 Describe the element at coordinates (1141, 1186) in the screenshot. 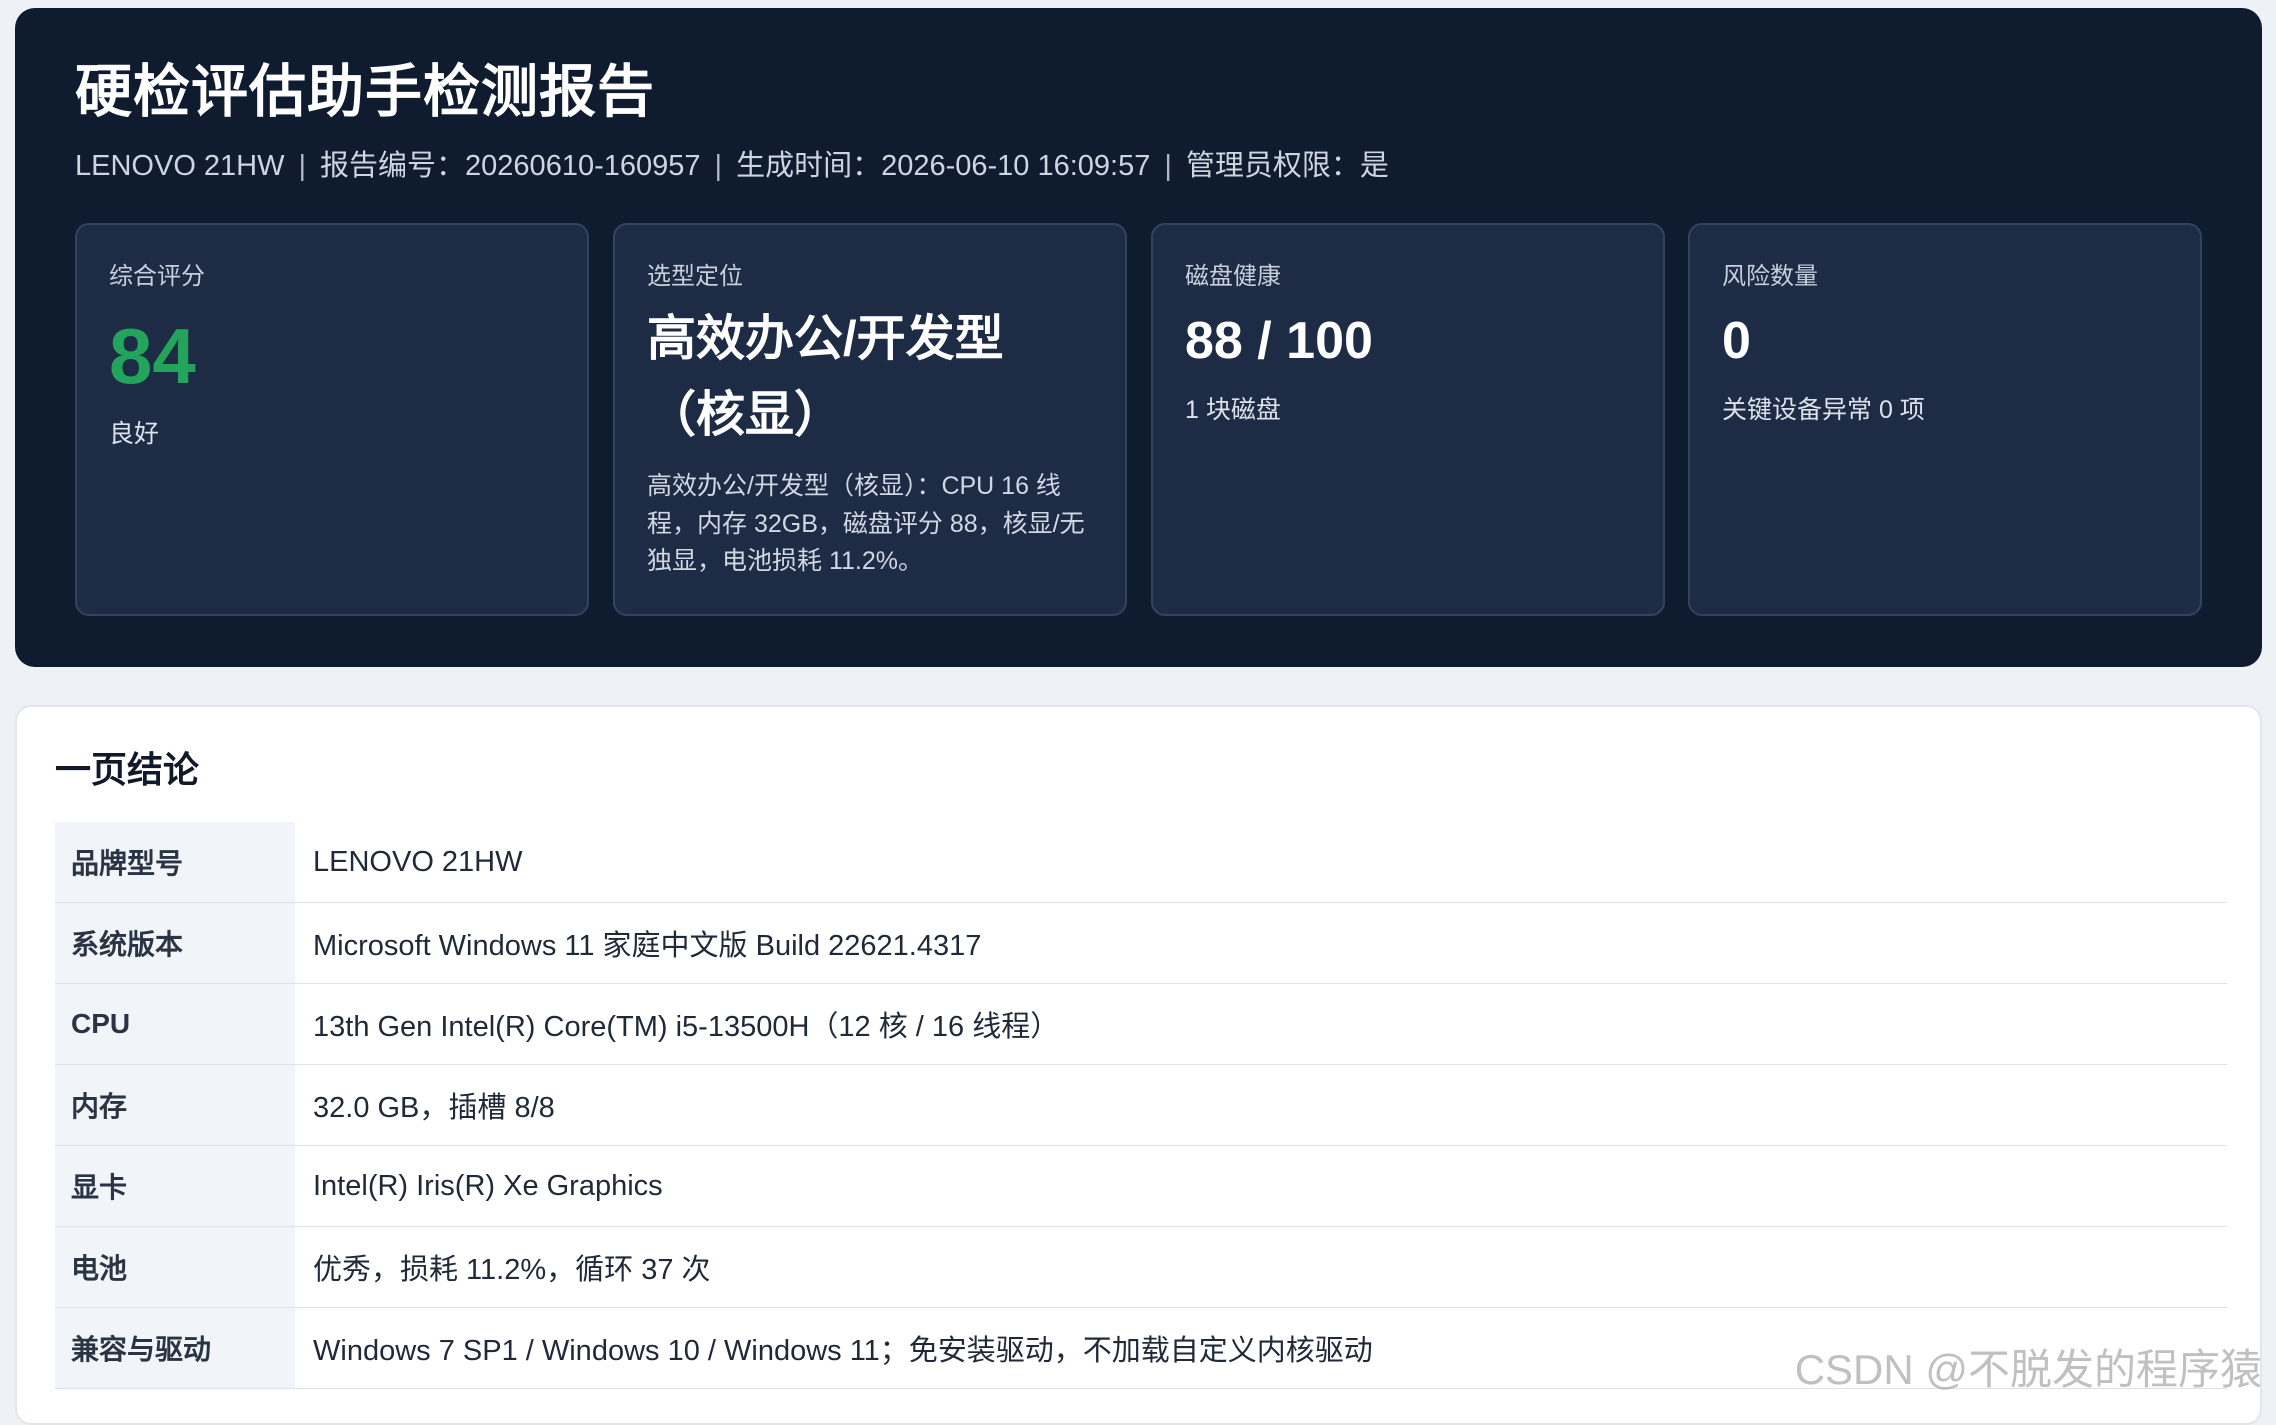

I see `table-row: 显卡 Intel(R) Iris(R) Xe Graphics` at that location.